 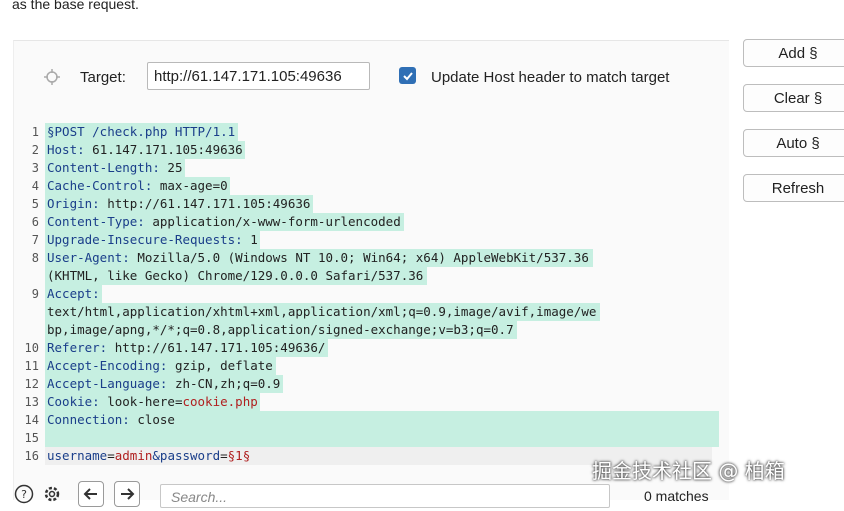 I want to click on checkmark-icon, so click(x=407, y=75).